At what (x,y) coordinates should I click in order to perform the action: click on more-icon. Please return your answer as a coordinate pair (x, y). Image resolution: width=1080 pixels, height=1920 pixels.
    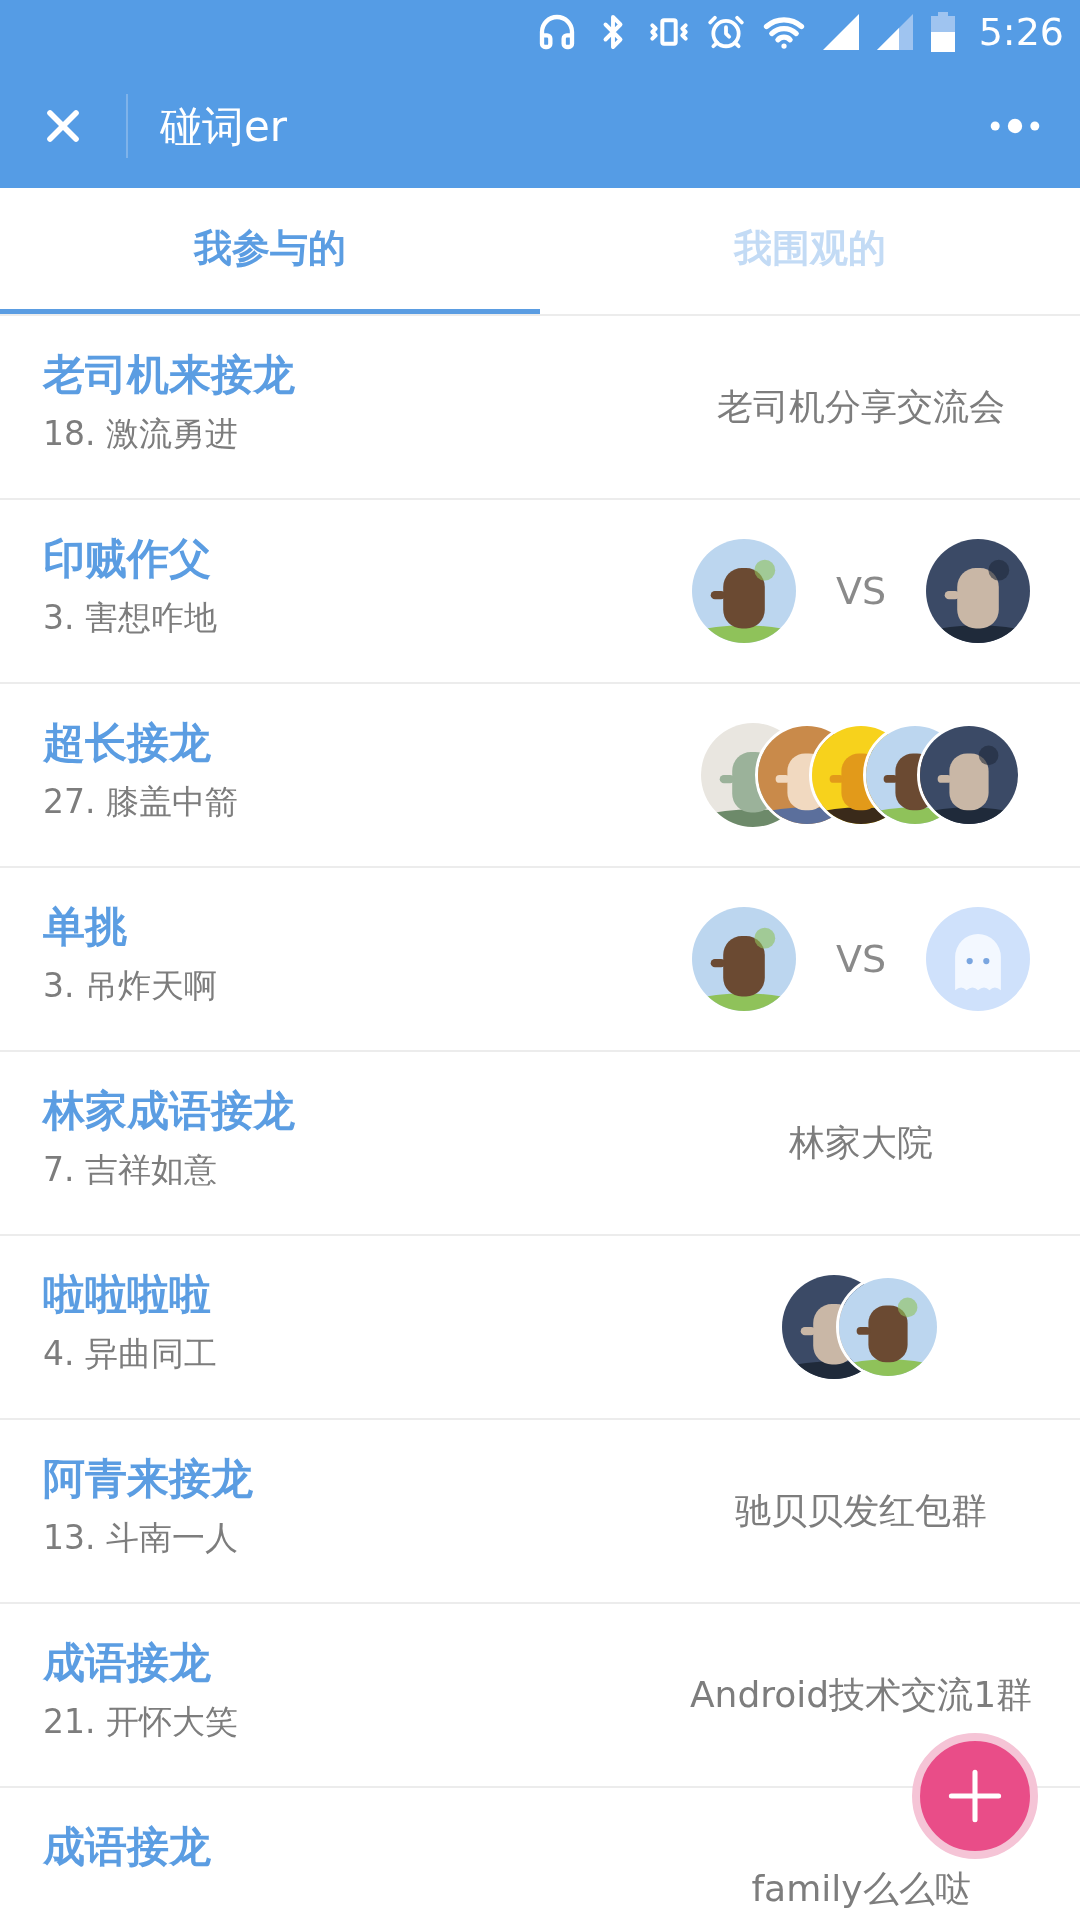
    Looking at the image, I should click on (1015, 126).